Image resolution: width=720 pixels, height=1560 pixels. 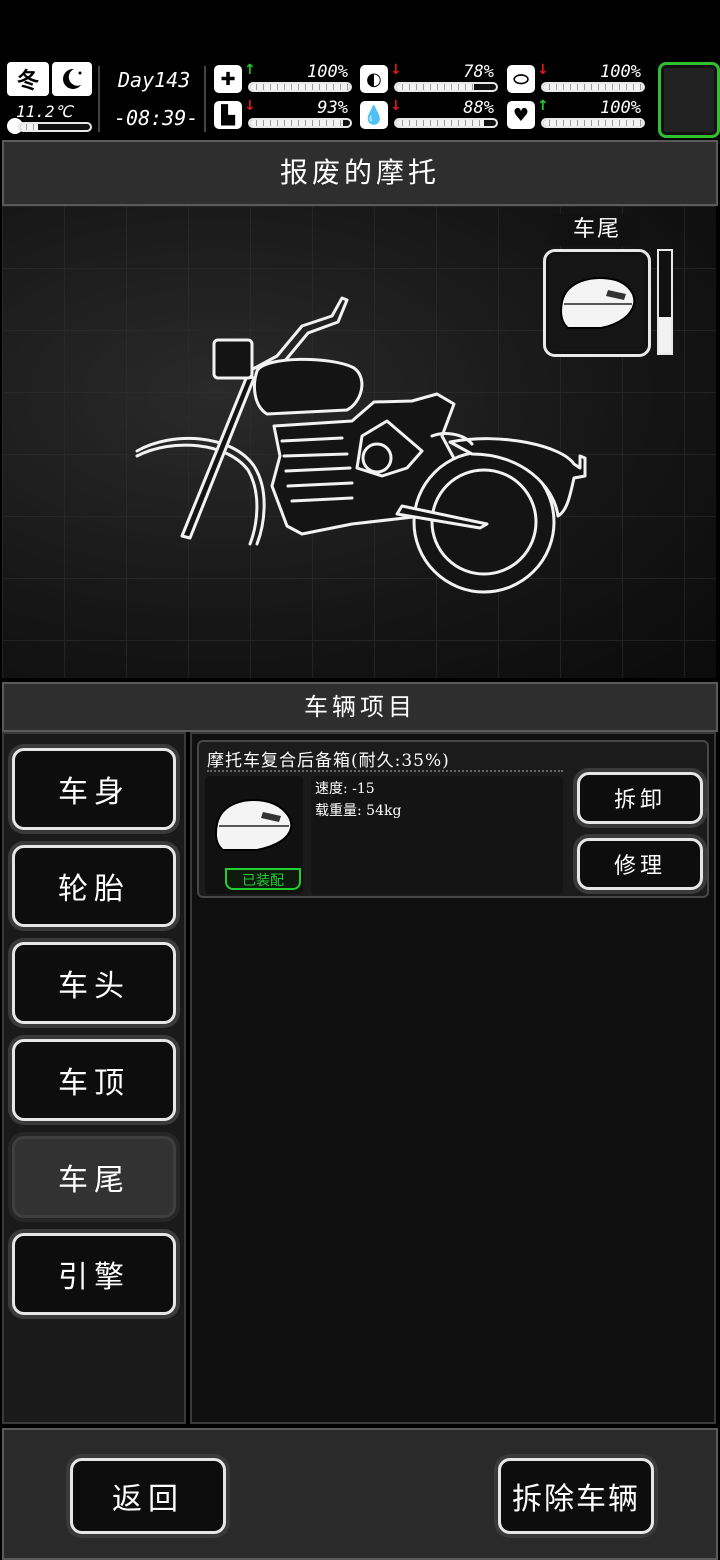 I want to click on title-panel: 报废的摩托, so click(x=360, y=173).